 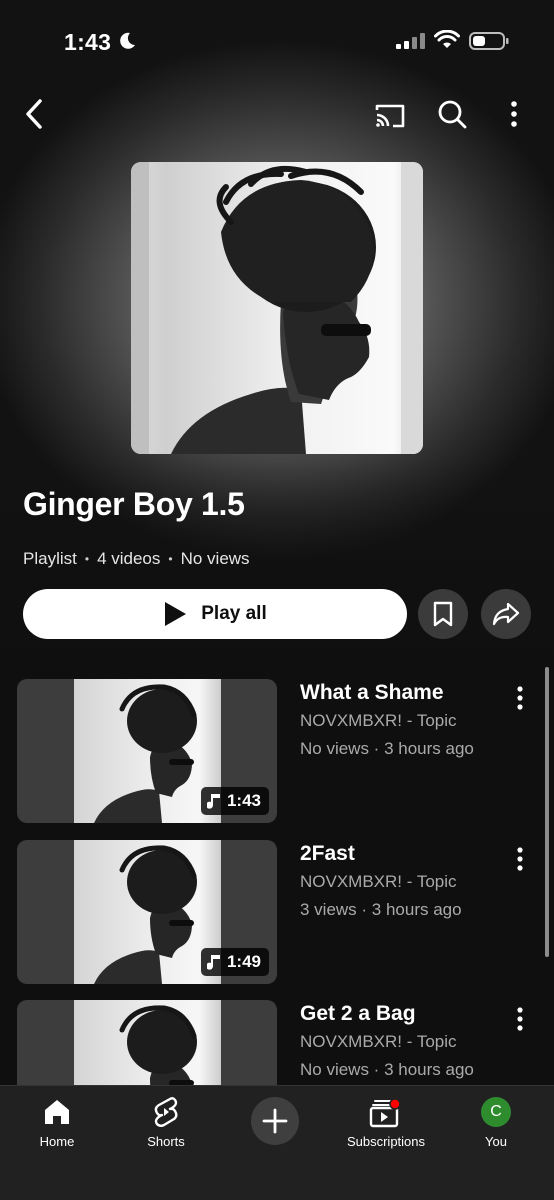 I want to click on share-icon, so click(x=506, y=614).